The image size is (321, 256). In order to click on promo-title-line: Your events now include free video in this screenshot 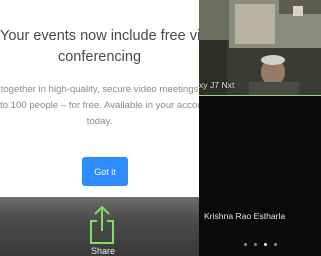, I will do `click(99, 36)`.